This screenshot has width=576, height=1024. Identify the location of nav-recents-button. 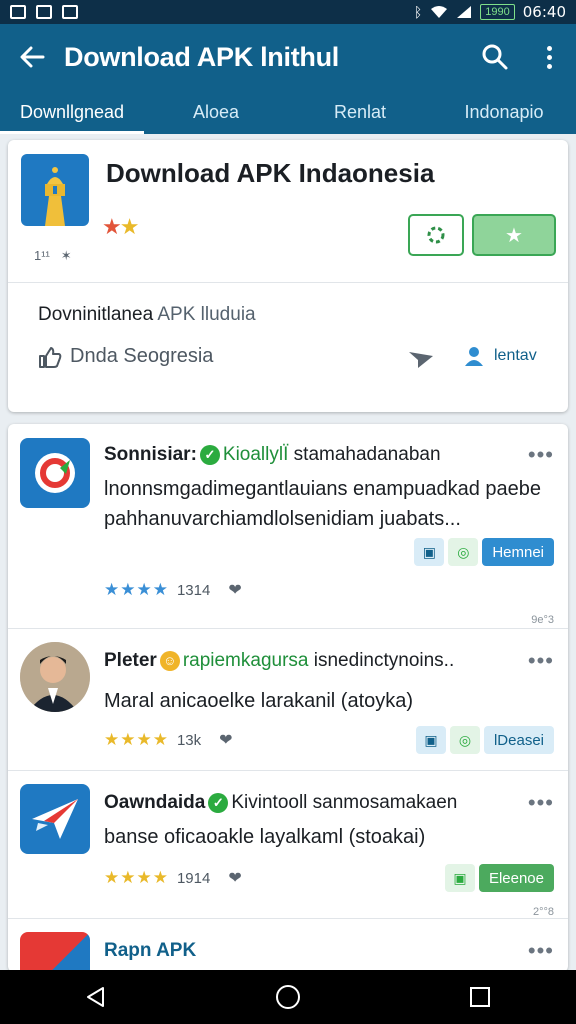
(480, 997).